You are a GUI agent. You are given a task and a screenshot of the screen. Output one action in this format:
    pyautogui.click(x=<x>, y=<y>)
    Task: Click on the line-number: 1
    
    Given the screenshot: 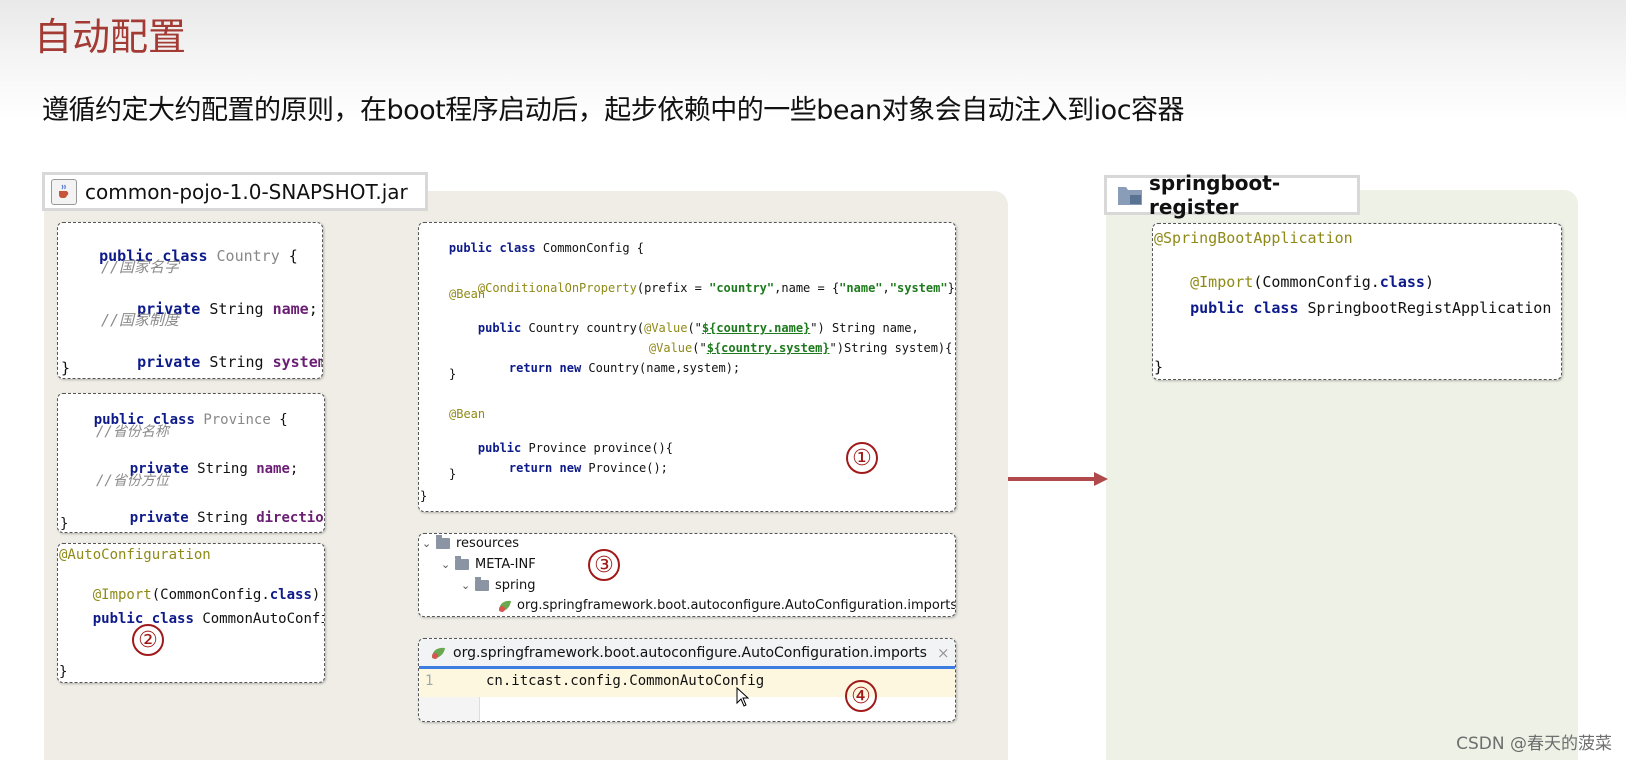 What is the action you would take?
    pyautogui.click(x=429, y=681)
    